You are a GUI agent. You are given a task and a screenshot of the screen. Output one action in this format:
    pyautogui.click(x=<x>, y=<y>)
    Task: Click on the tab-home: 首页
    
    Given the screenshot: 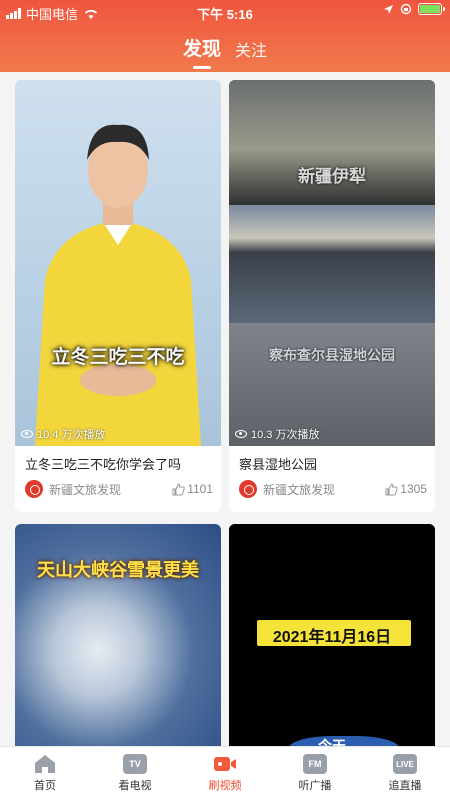 What is the action you would take?
    pyautogui.click(x=45, y=773)
    